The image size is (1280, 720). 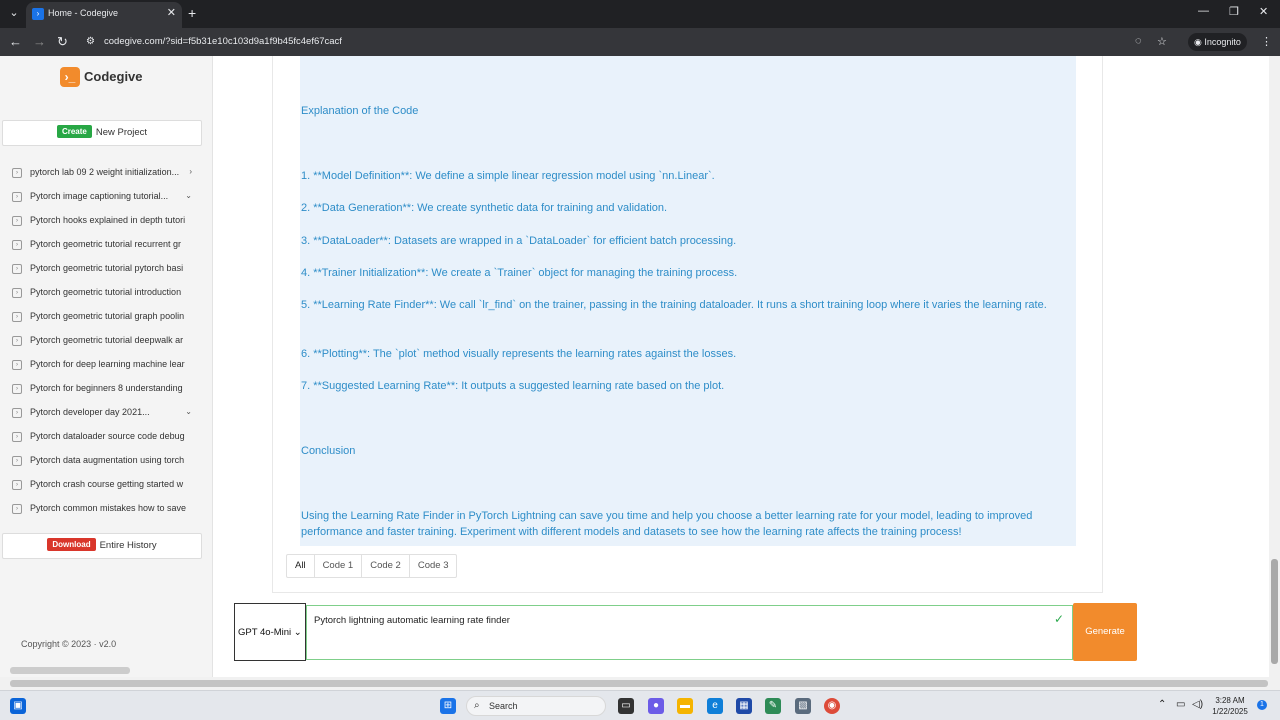 What do you see at coordinates (832, 706) in the screenshot?
I see `chrome-icon: ◉` at bounding box center [832, 706].